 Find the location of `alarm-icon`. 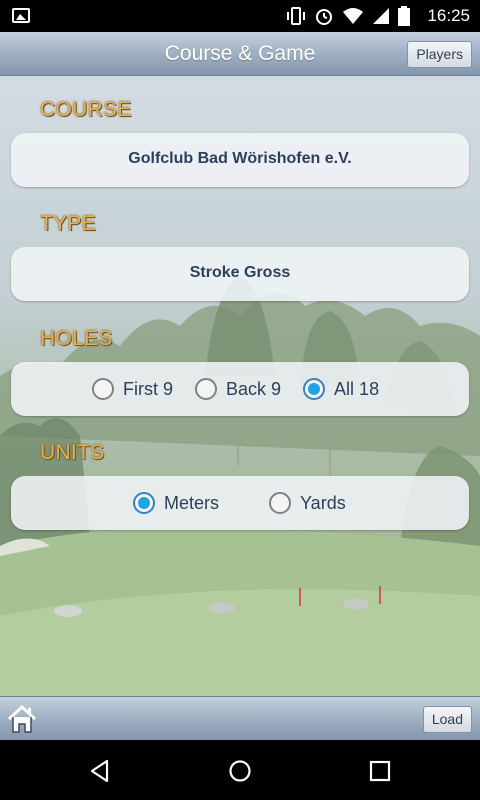

alarm-icon is located at coordinates (324, 17).